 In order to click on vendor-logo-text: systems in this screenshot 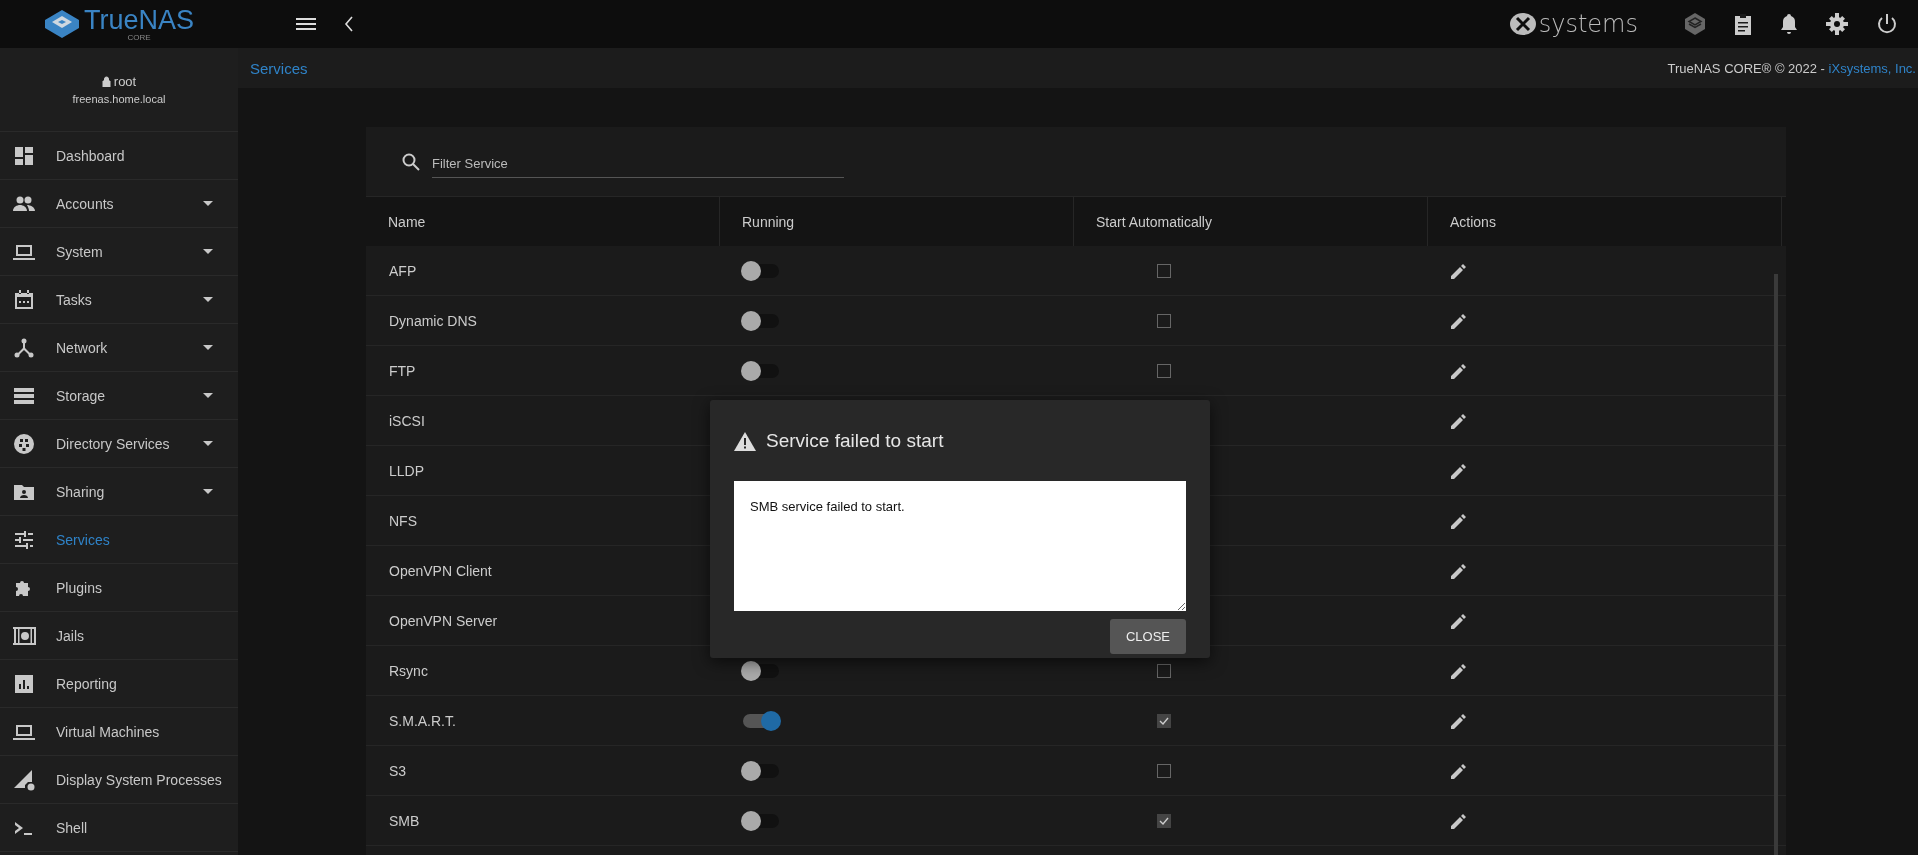, I will do `click(1588, 24)`.